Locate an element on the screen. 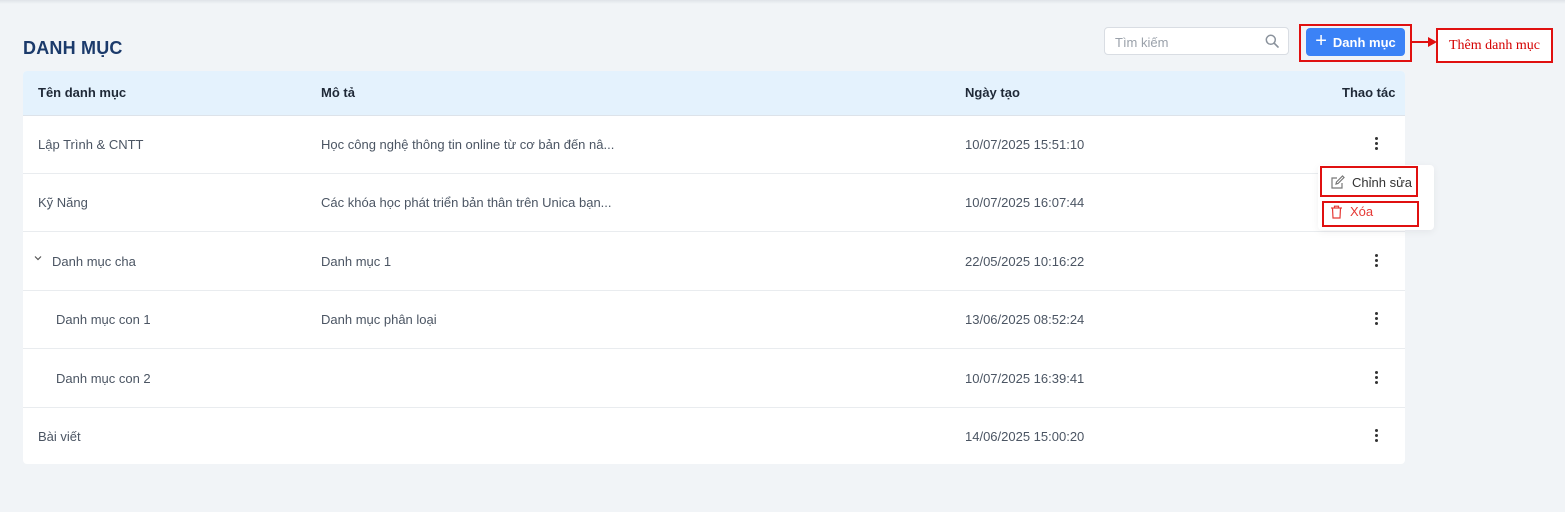 The height and width of the screenshot is (512, 1565). page-title: DANH MỤC is located at coordinates (73, 48).